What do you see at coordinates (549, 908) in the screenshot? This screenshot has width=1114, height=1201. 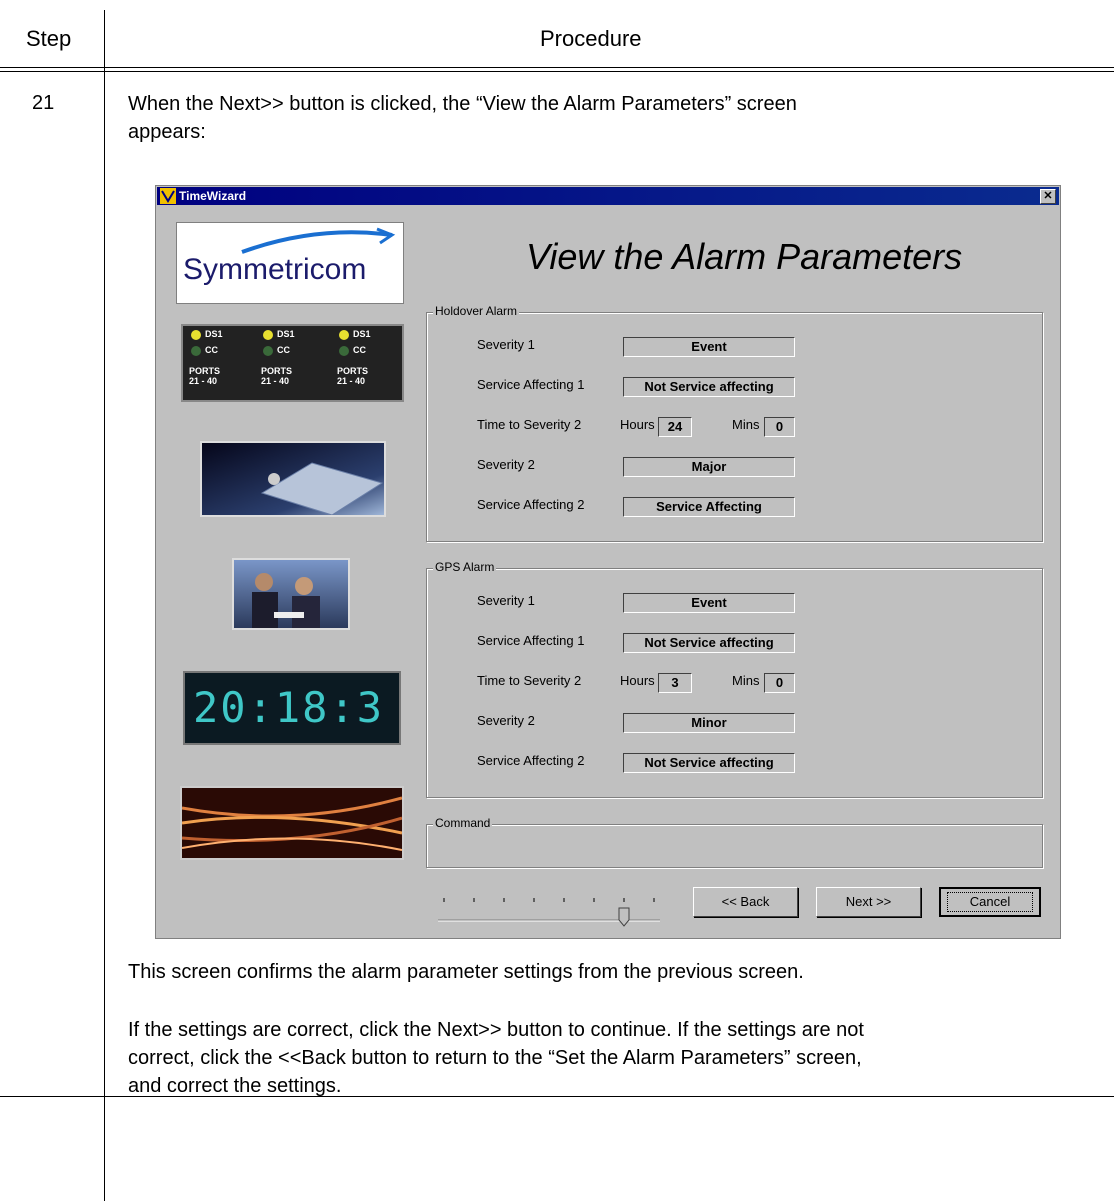 I see `progress-slider` at bounding box center [549, 908].